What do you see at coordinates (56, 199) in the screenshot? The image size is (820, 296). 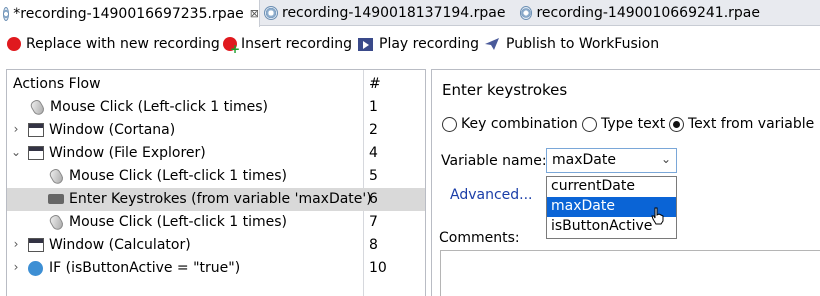 I see `keyboard-icon` at bounding box center [56, 199].